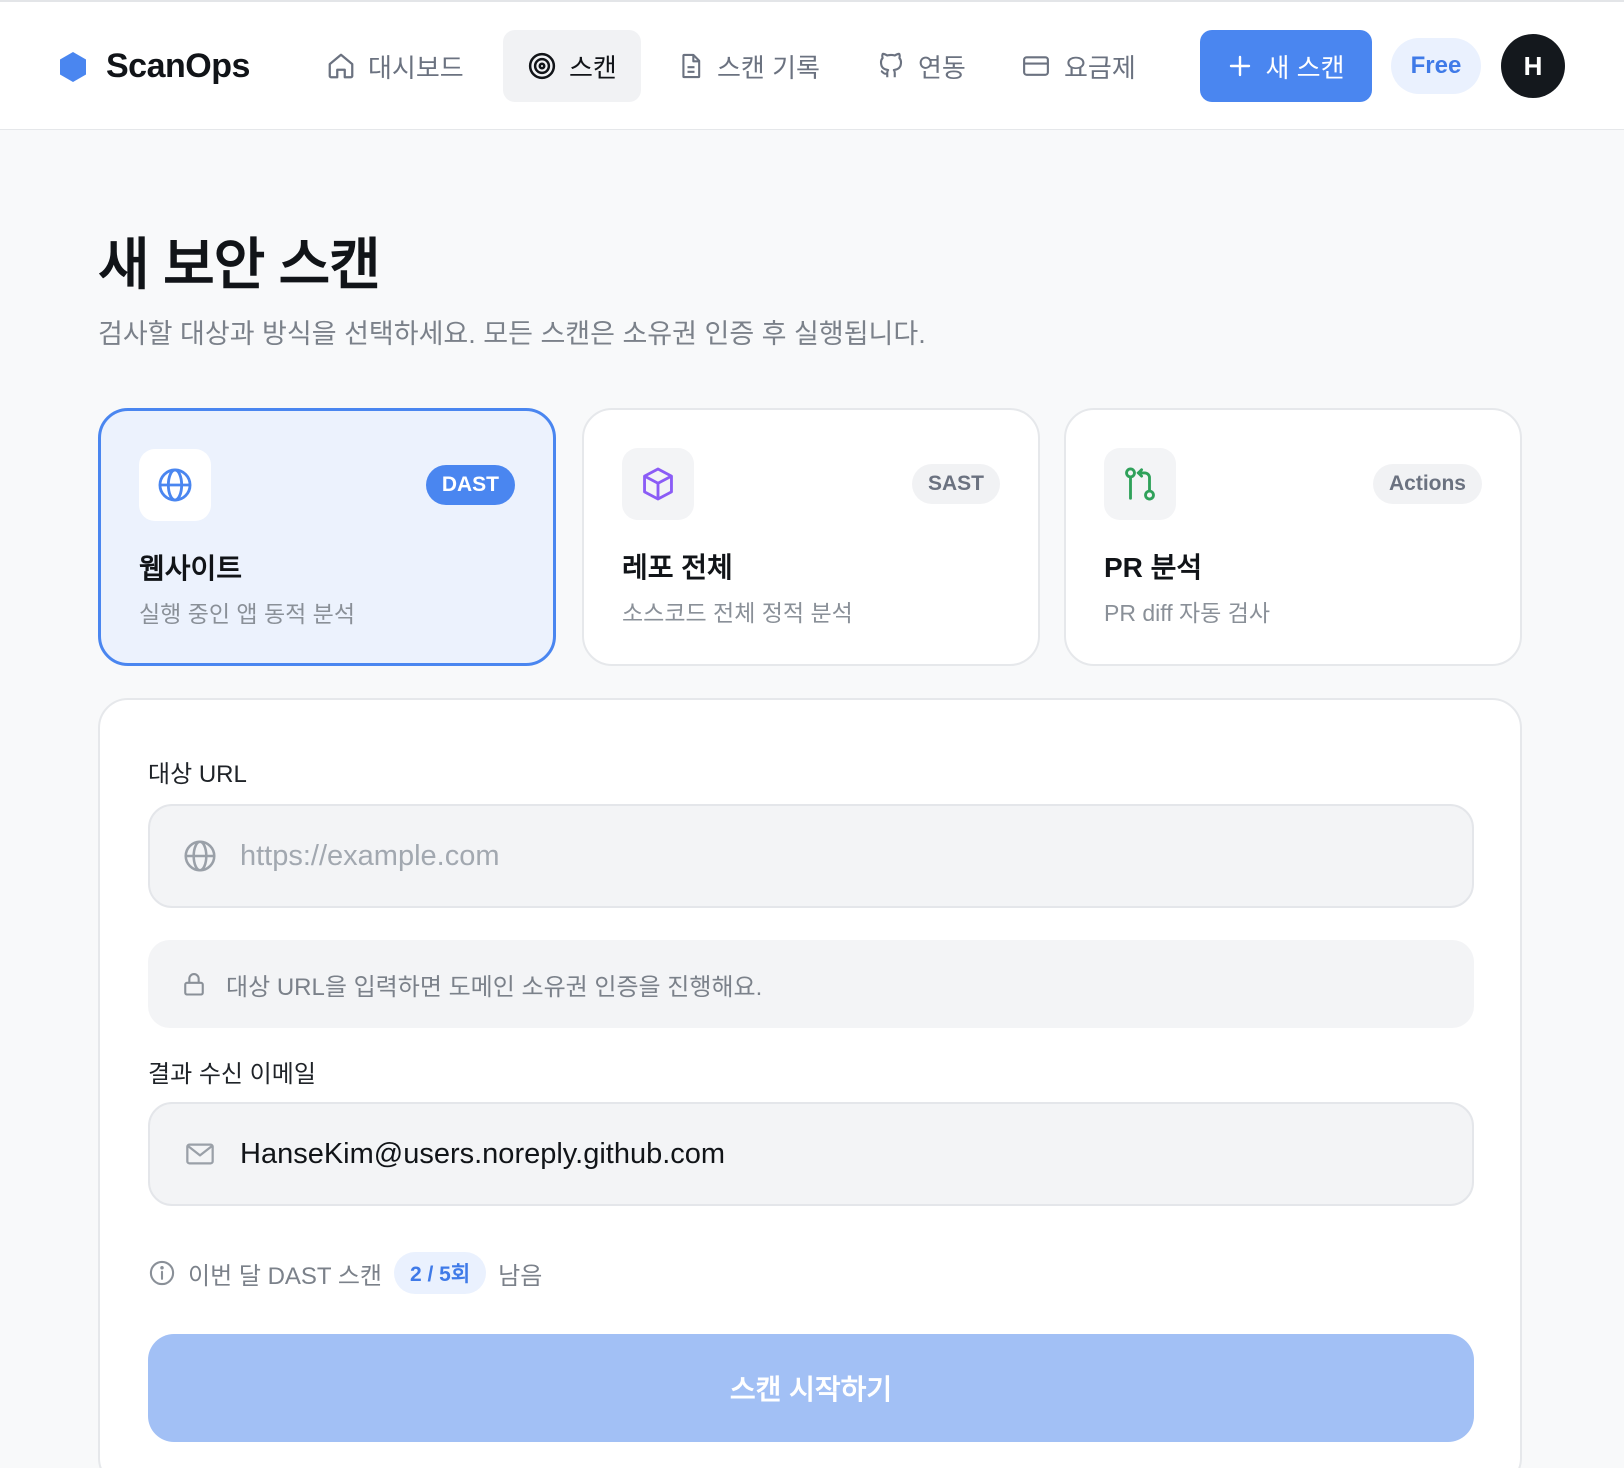  What do you see at coordinates (232, 1074) in the screenshot?
I see `email-field-label: 결과 수신 이메일` at bounding box center [232, 1074].